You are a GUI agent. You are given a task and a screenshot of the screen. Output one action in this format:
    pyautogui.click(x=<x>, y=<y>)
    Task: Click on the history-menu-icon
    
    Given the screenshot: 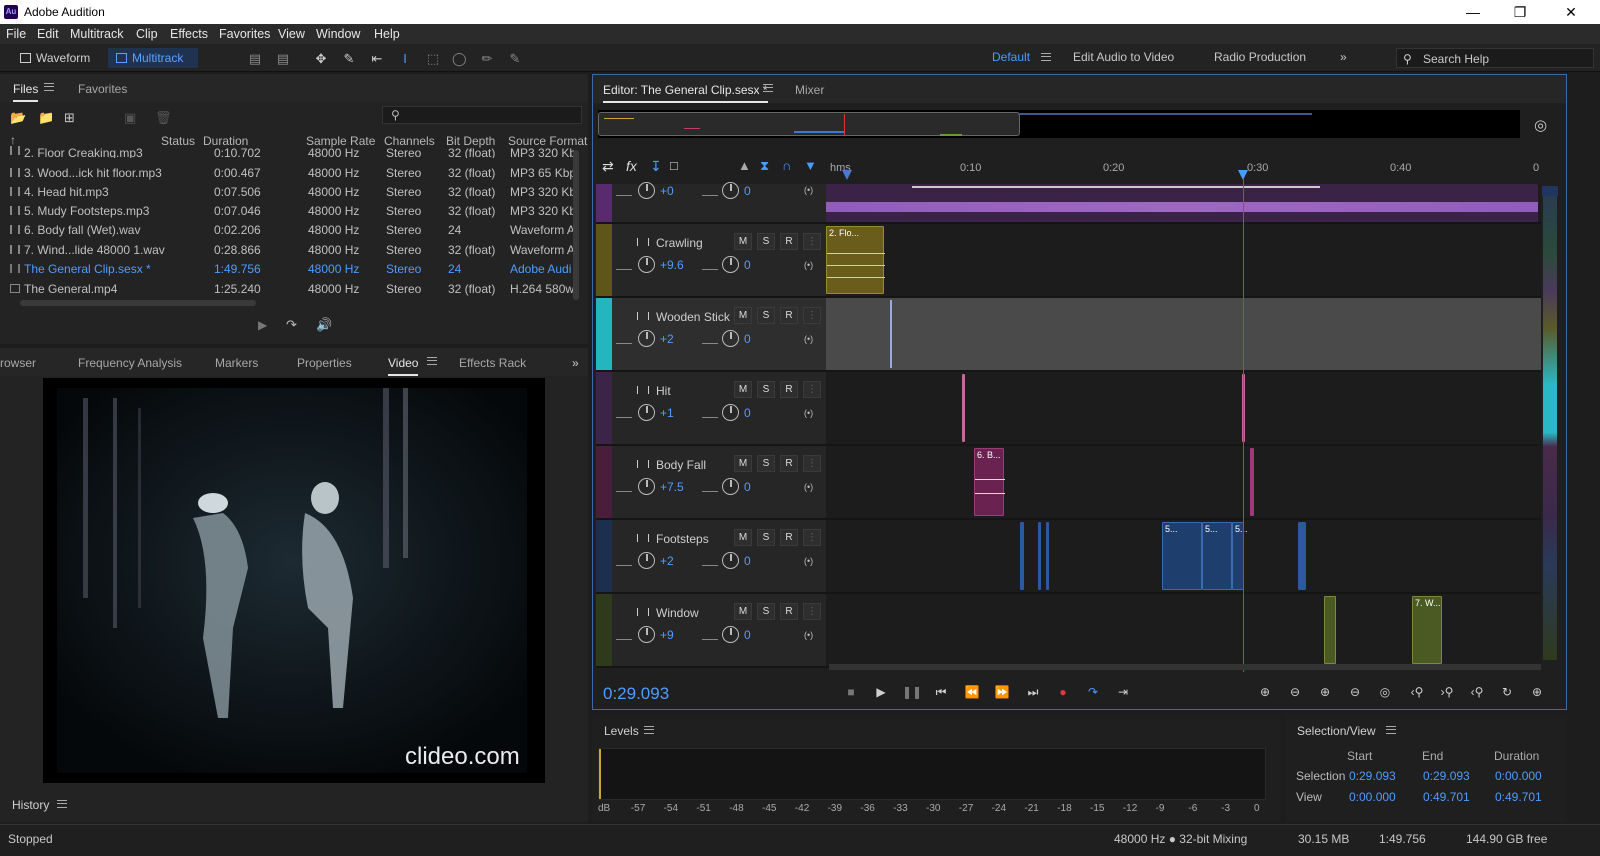 What is the action you would take?
    pyautogui.click(x=62, y=804)
    